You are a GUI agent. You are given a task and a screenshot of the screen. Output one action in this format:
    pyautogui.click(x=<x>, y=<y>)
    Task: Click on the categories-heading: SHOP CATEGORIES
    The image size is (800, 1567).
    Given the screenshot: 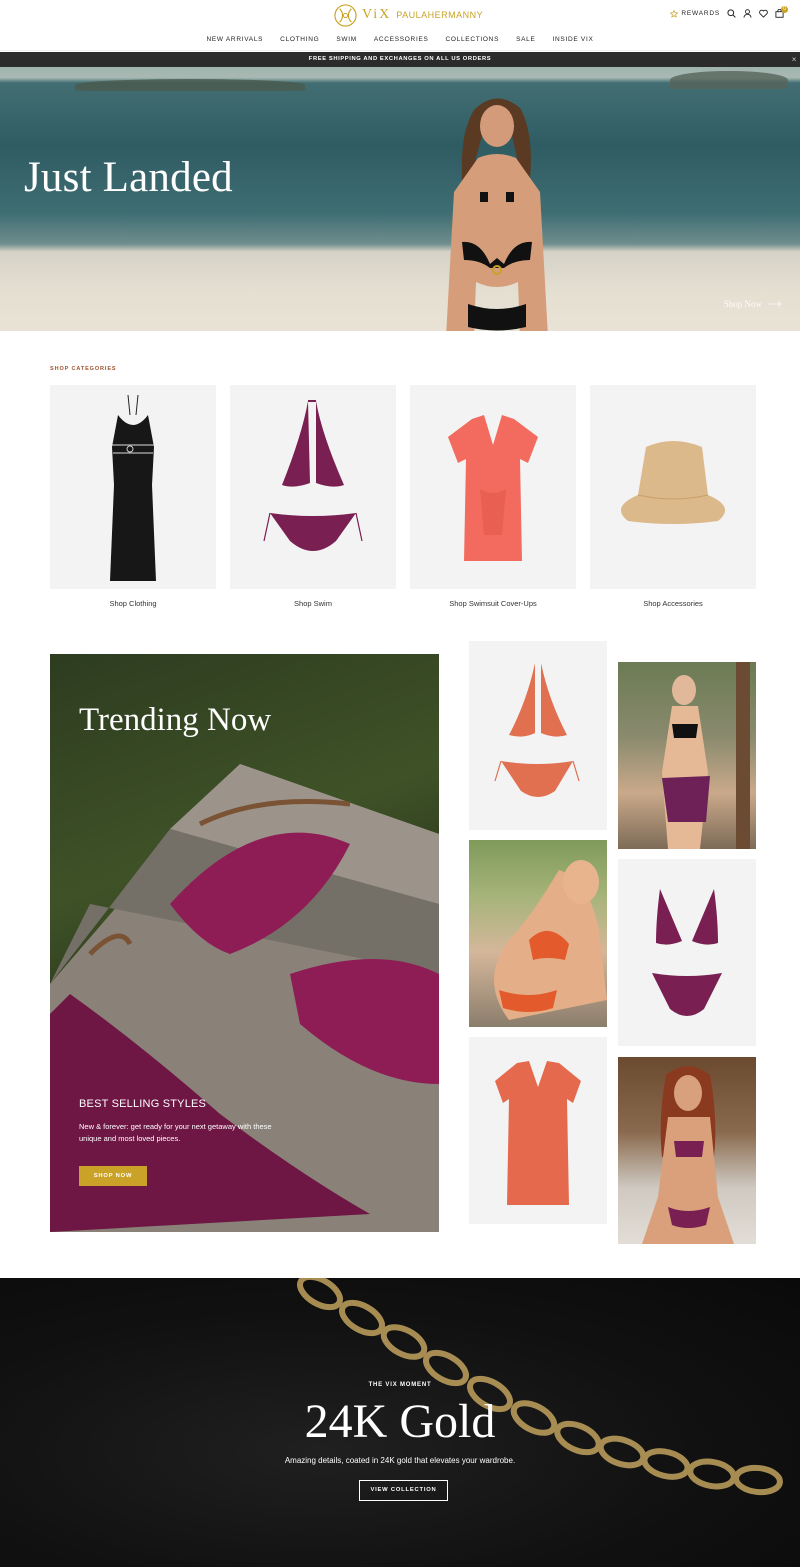 What is the action you would take?
    pyautogui.click(x=83, y=369)
    